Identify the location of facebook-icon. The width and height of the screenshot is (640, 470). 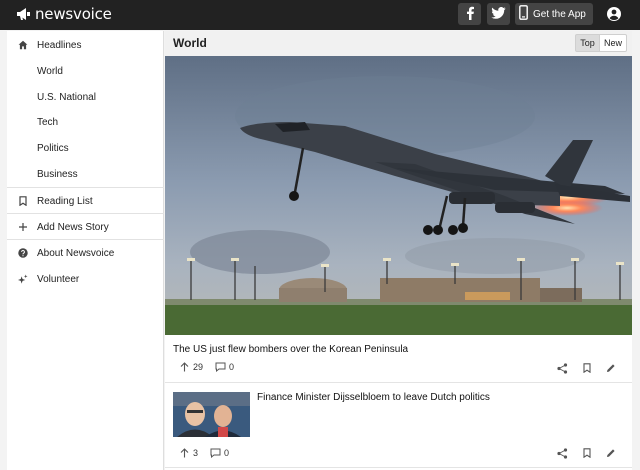
(470, 14).